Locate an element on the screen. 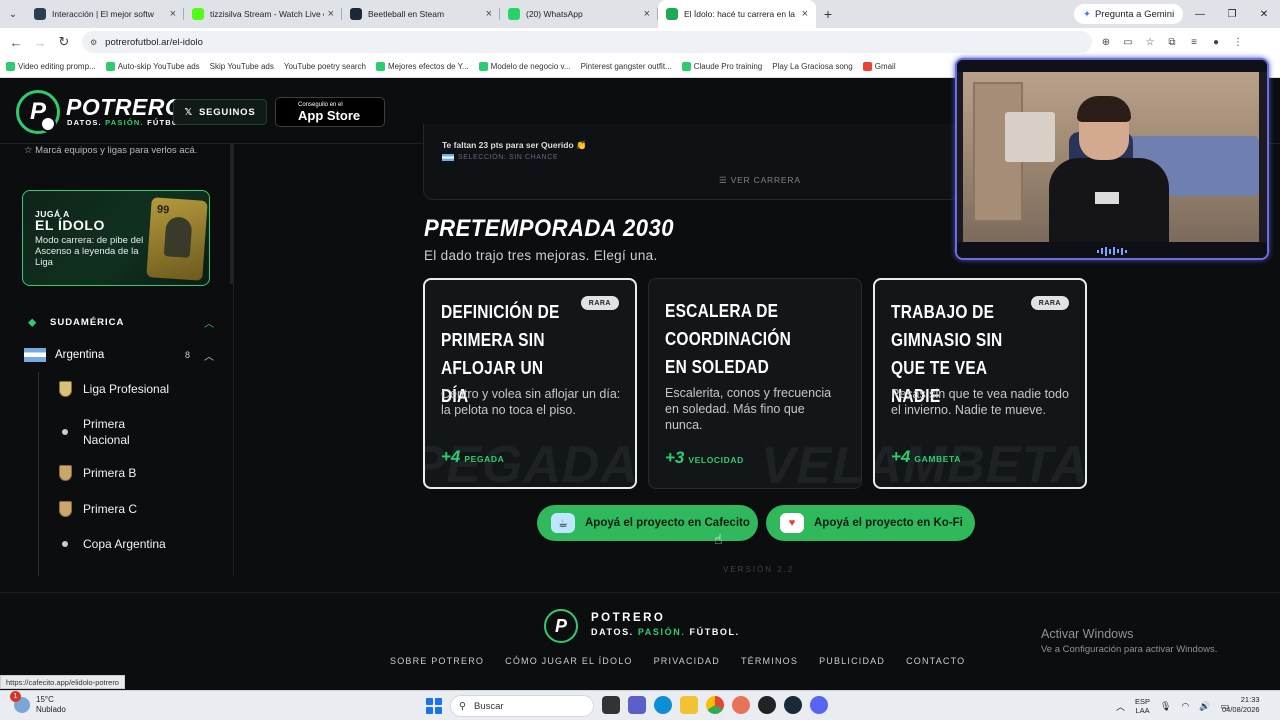 This screenshot has width=1280, height=720. zoom-icon: ⊕ is located at coordinates (1106, 42).